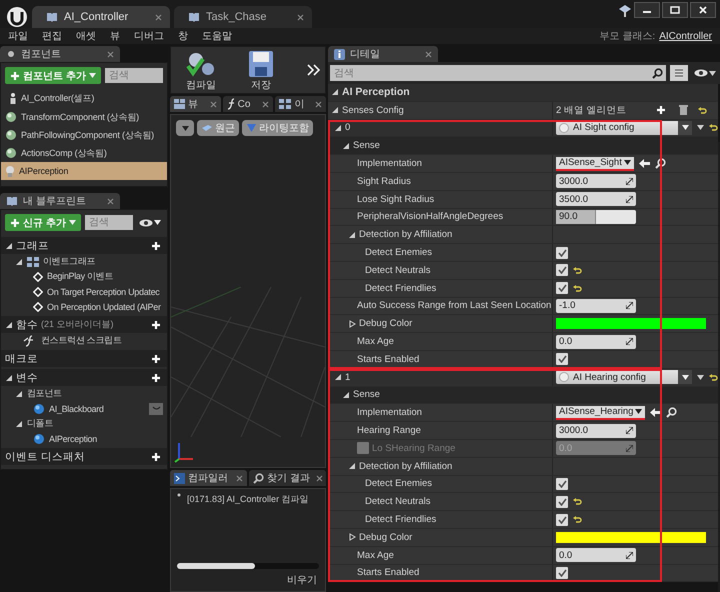  What do you see at coordinates (300, 104) in the screenshot?
I see `editor-tab: 이` at bounding box center [300, 104].